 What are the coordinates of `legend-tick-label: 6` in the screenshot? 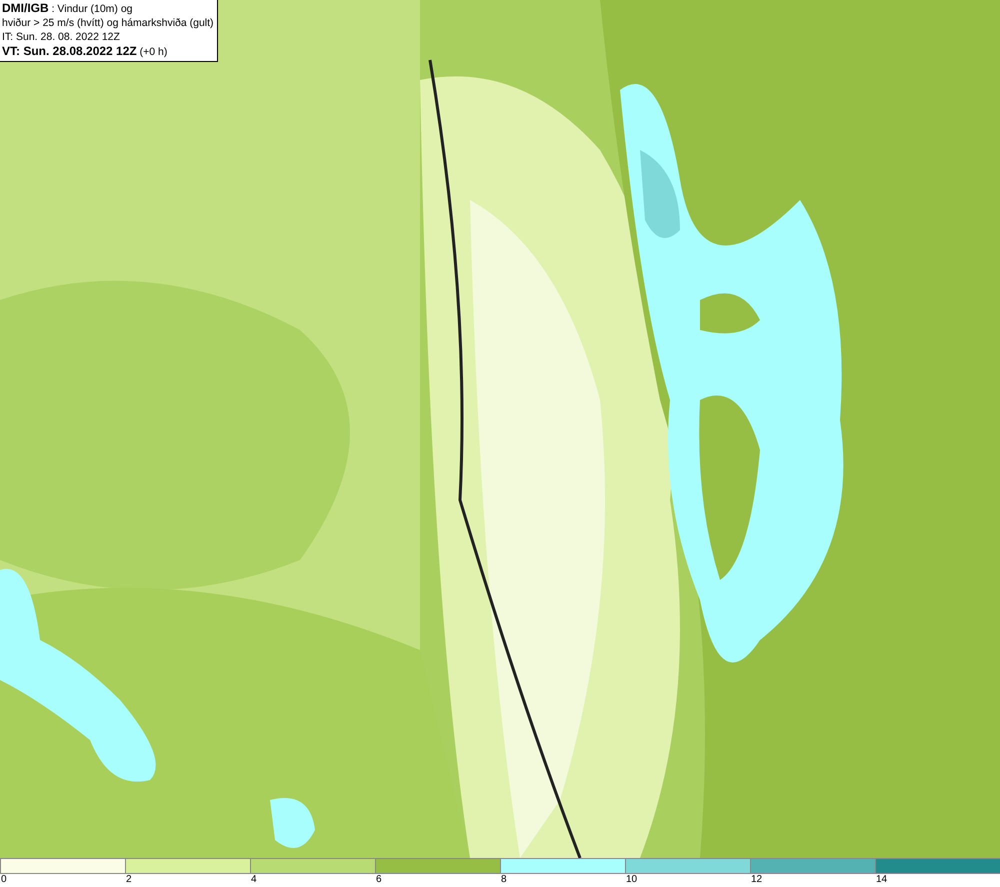 It's located at (378, 880).